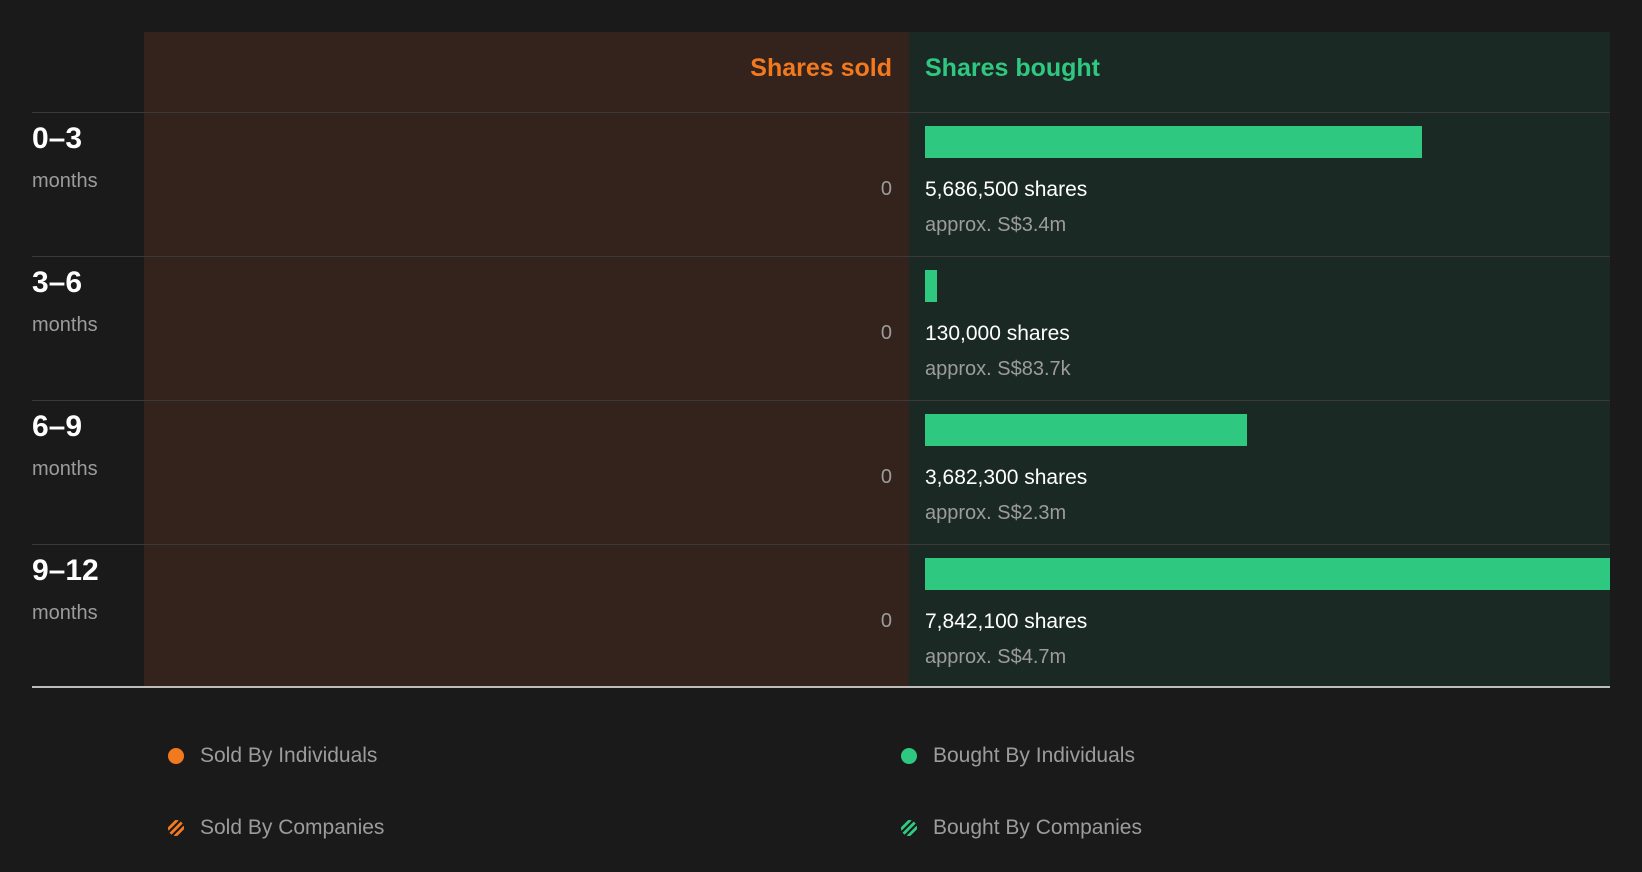 Image resolution: width=1642 pixels, height=872 pixels. I want to click on legend-label: Bought By Companies, so click(1037, 827).